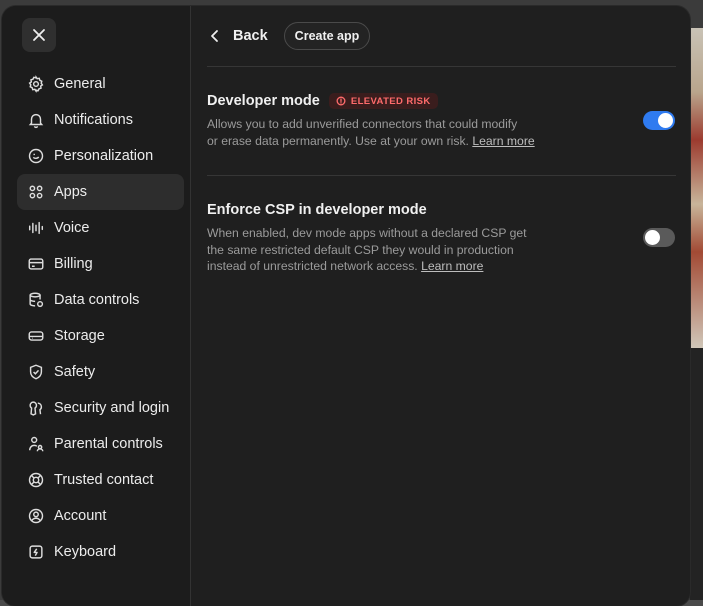 Image resolution: width=703 pixels, height=606 pixels. Describe the element at coordinates (71, 192) in the screenshot. I see `sidebar-item-label: Apps` at that location.